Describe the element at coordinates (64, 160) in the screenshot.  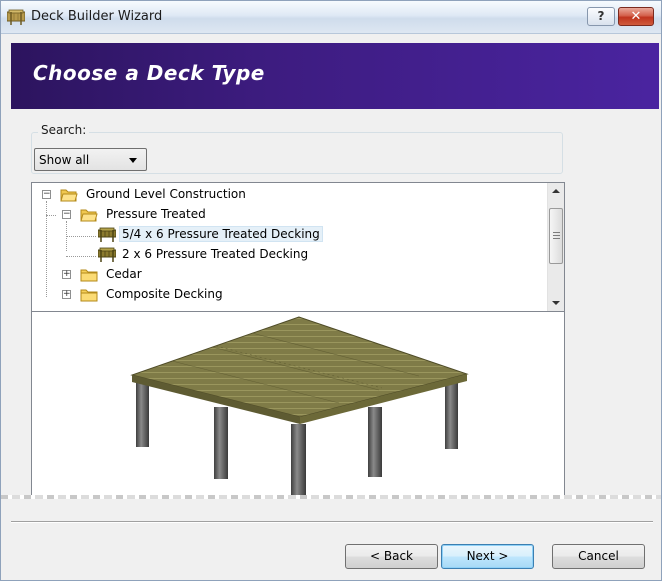
I see `search-filter-value: Show all` at that location.